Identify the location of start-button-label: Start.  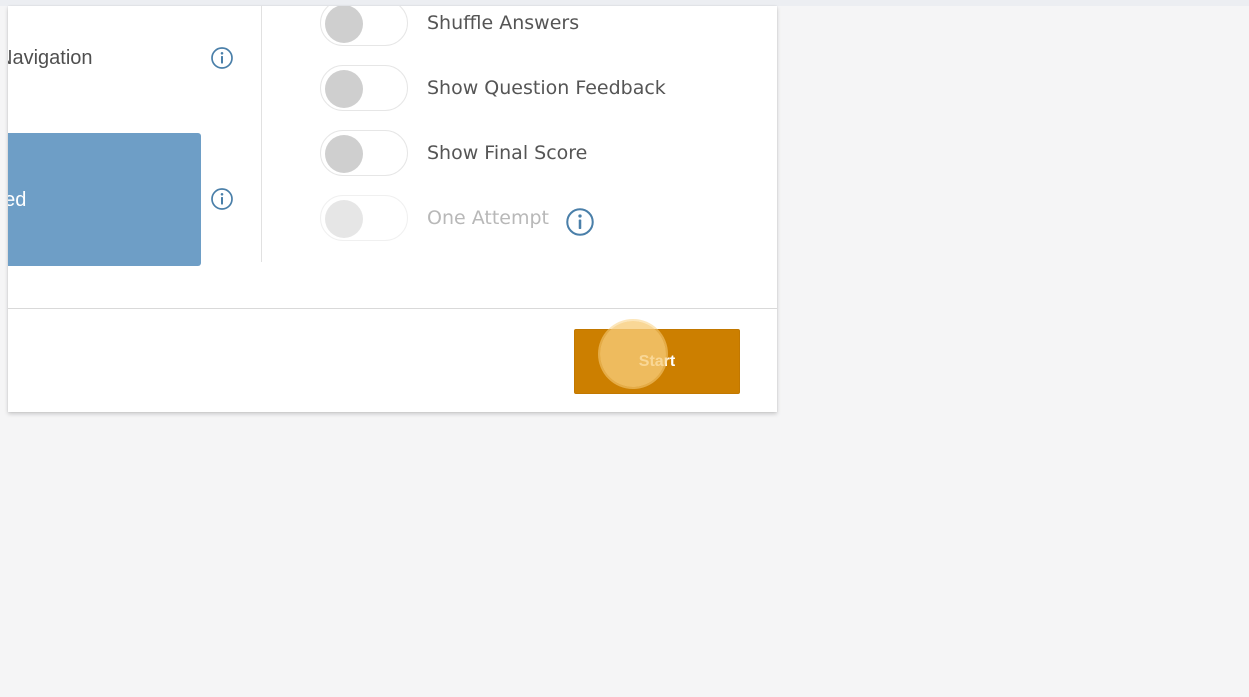
(657, 361).